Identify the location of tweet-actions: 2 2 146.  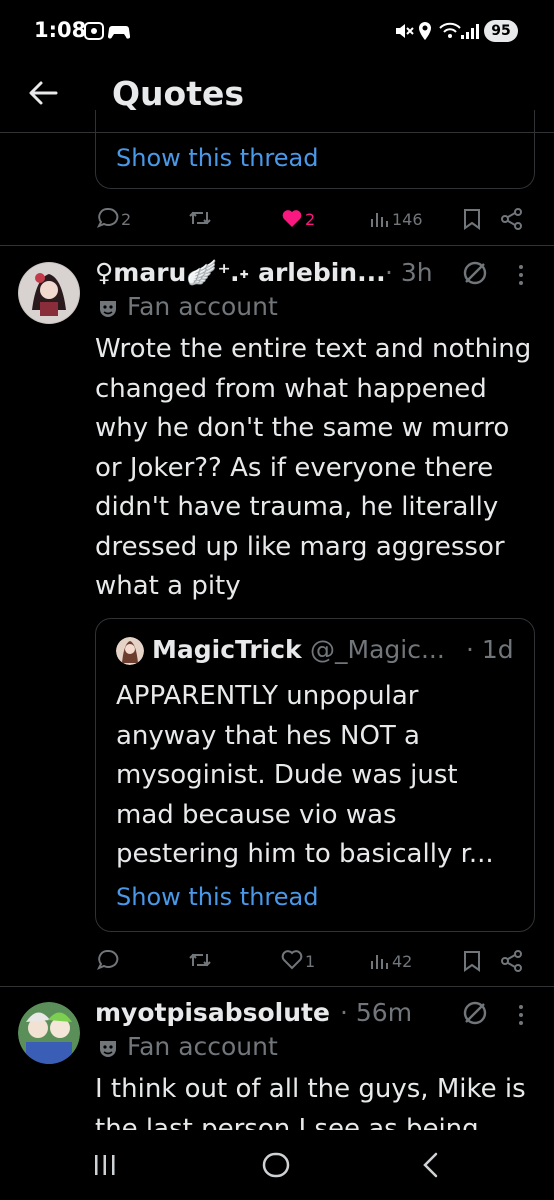
(277, 219).